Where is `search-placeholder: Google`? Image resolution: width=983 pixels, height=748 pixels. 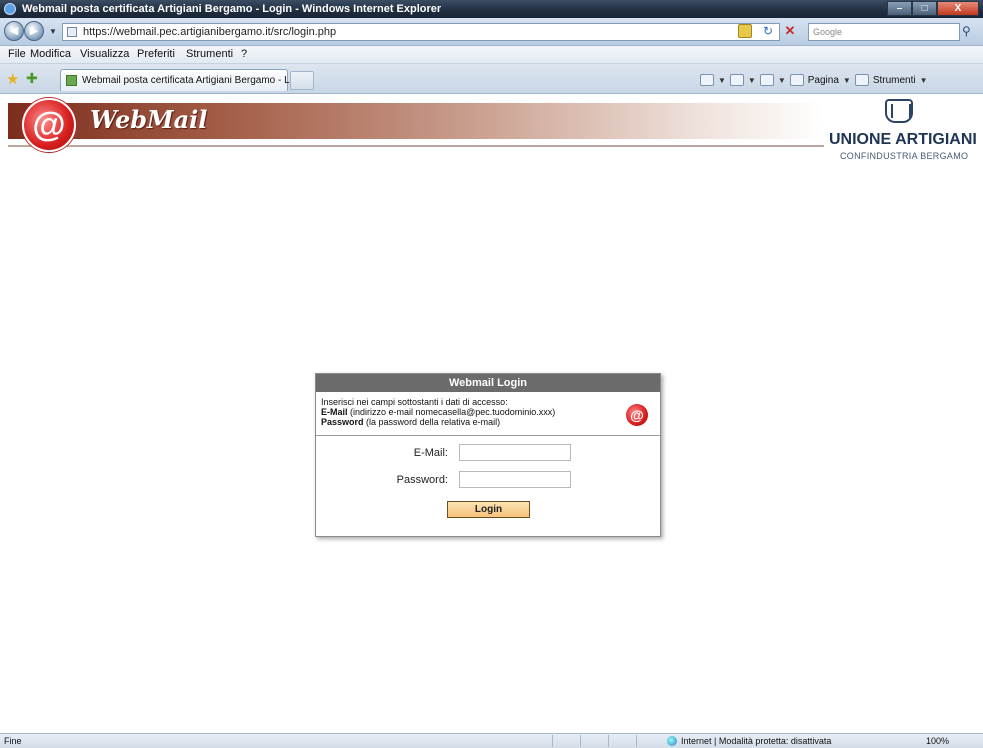
search-placeholder: Google is located at coordinates (828, 32).